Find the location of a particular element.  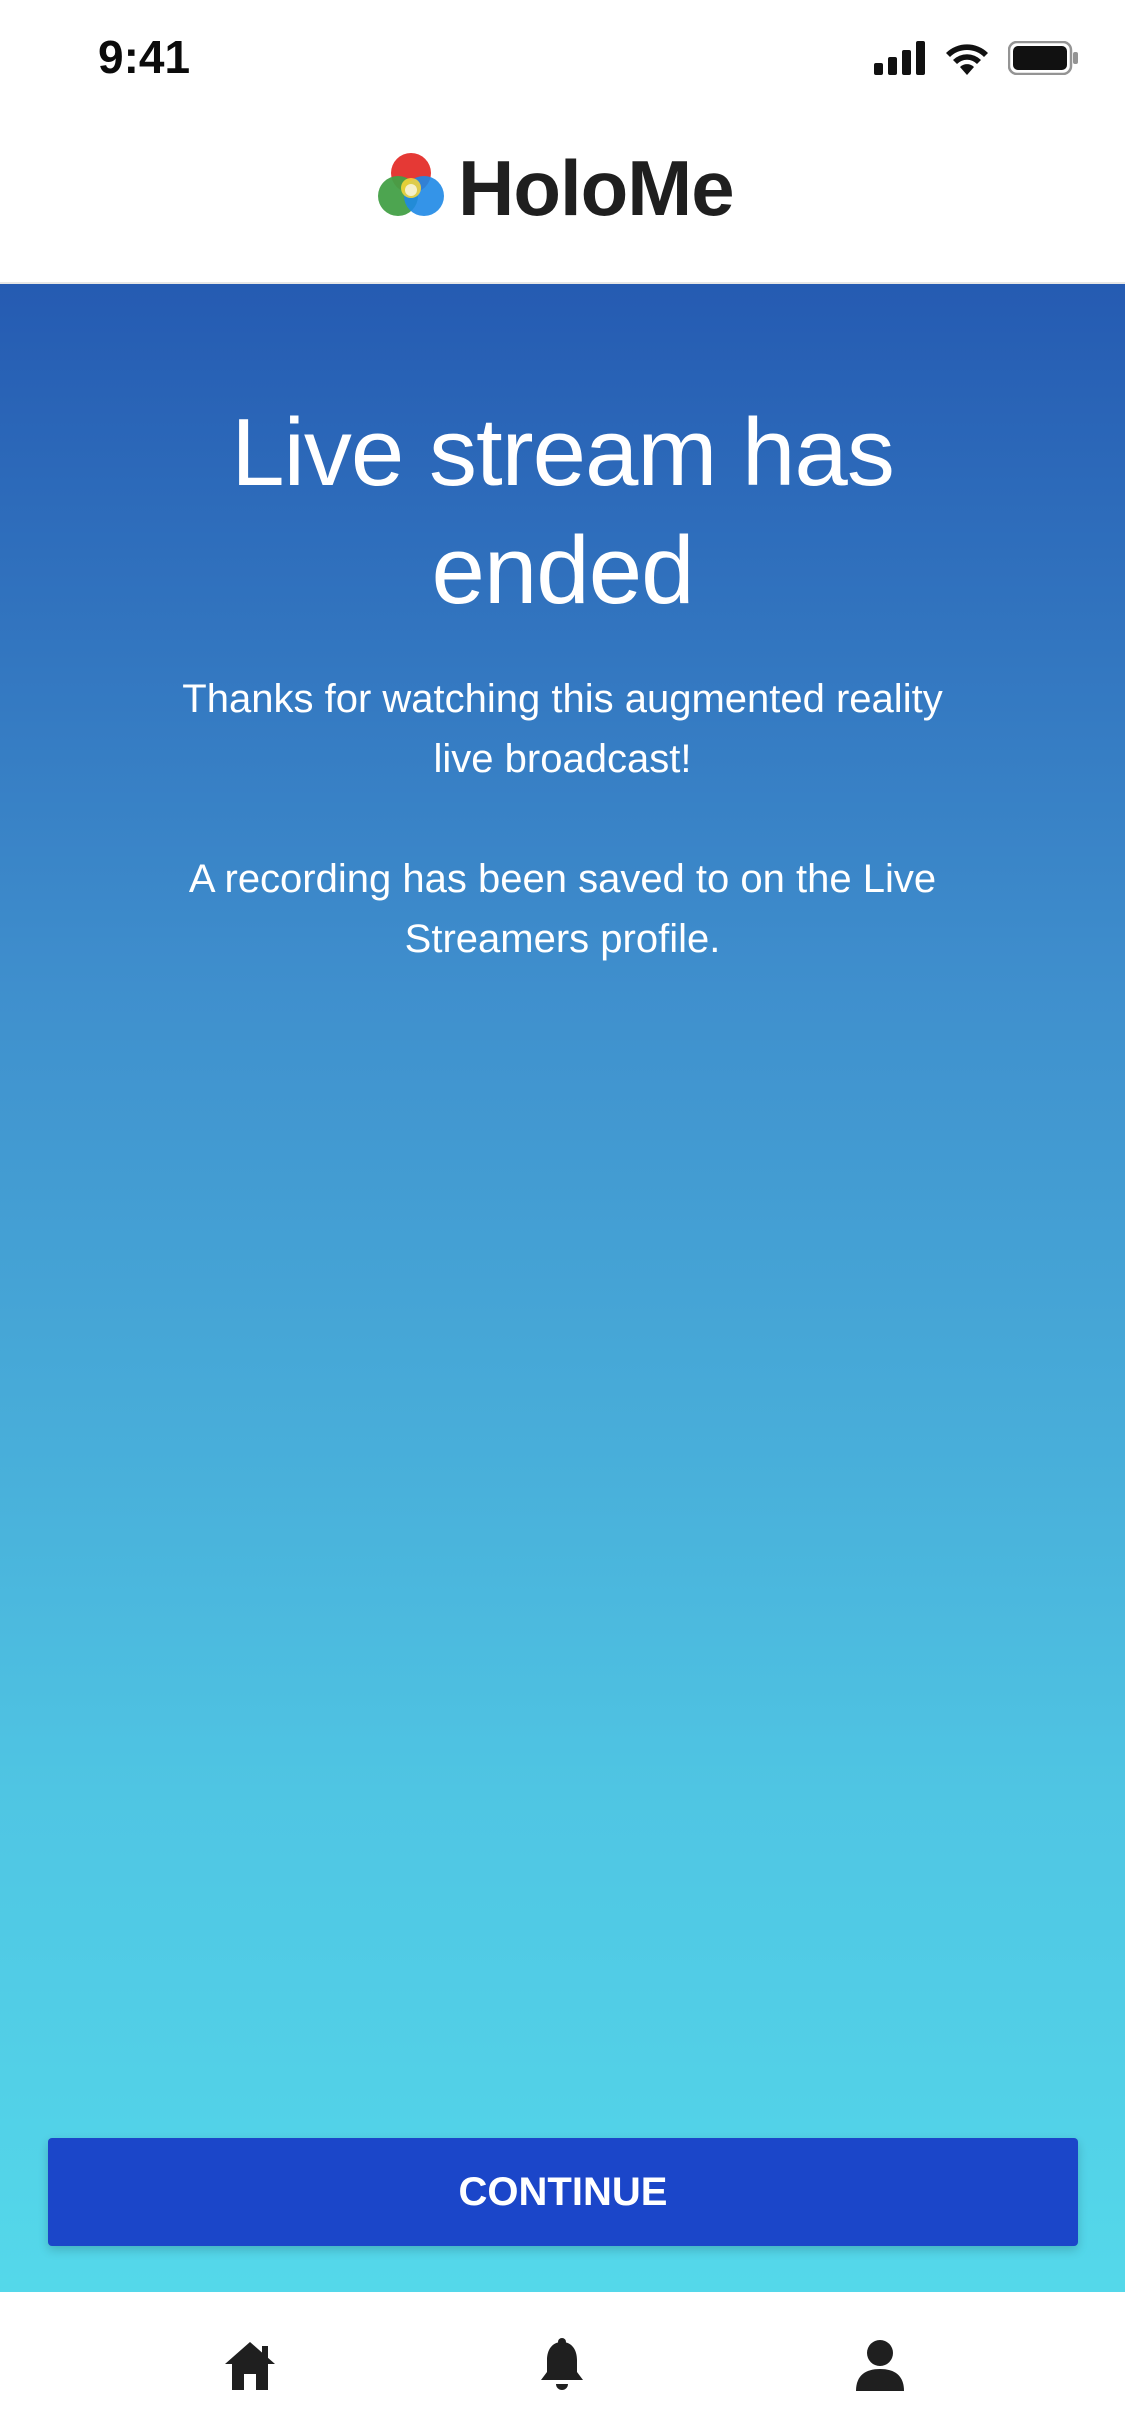

user-icon is located at coordinates (880, 2367).